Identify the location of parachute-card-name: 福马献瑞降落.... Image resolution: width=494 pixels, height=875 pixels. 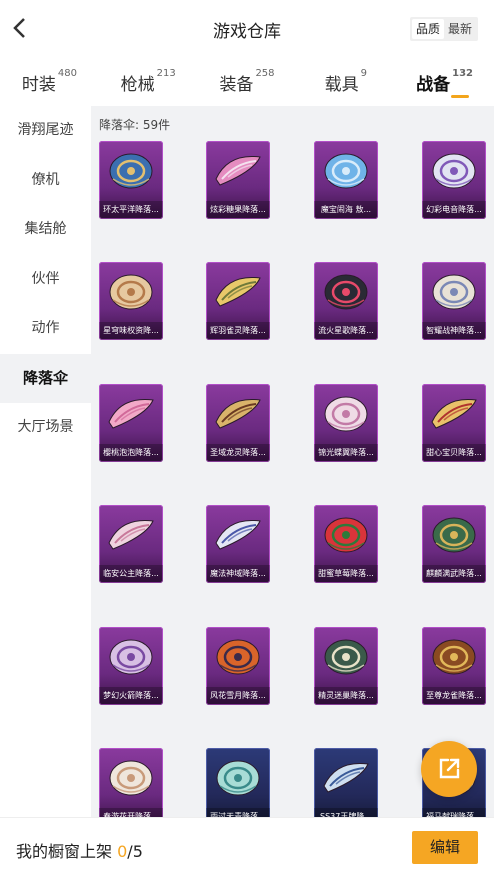
(454, 812).